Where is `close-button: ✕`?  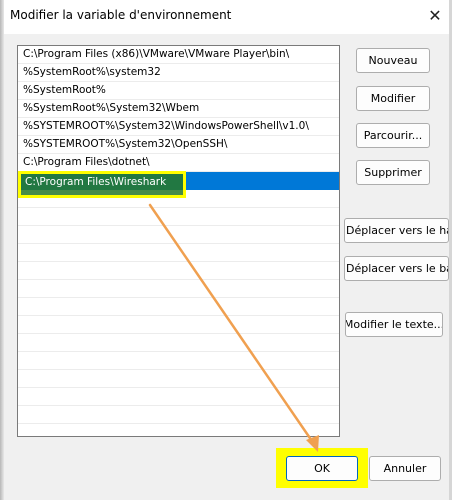 close-button: ✕ is located at coordinates (435, 15).